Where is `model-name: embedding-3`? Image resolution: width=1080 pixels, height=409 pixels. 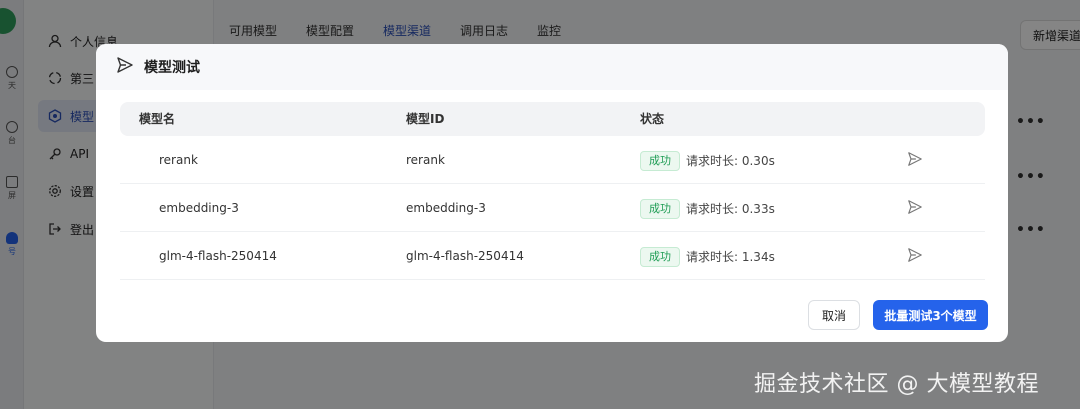 model-name: embedding-3 is located at coordinates (199, 208).